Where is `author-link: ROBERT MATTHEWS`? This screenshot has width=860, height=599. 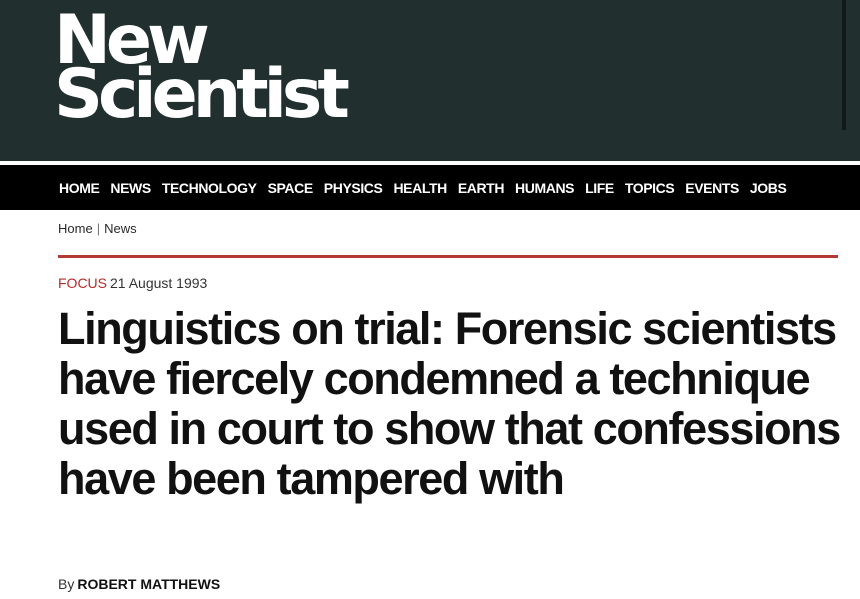
author-link: ROBERT MATTHEWS is located at coordinates (148, 584).